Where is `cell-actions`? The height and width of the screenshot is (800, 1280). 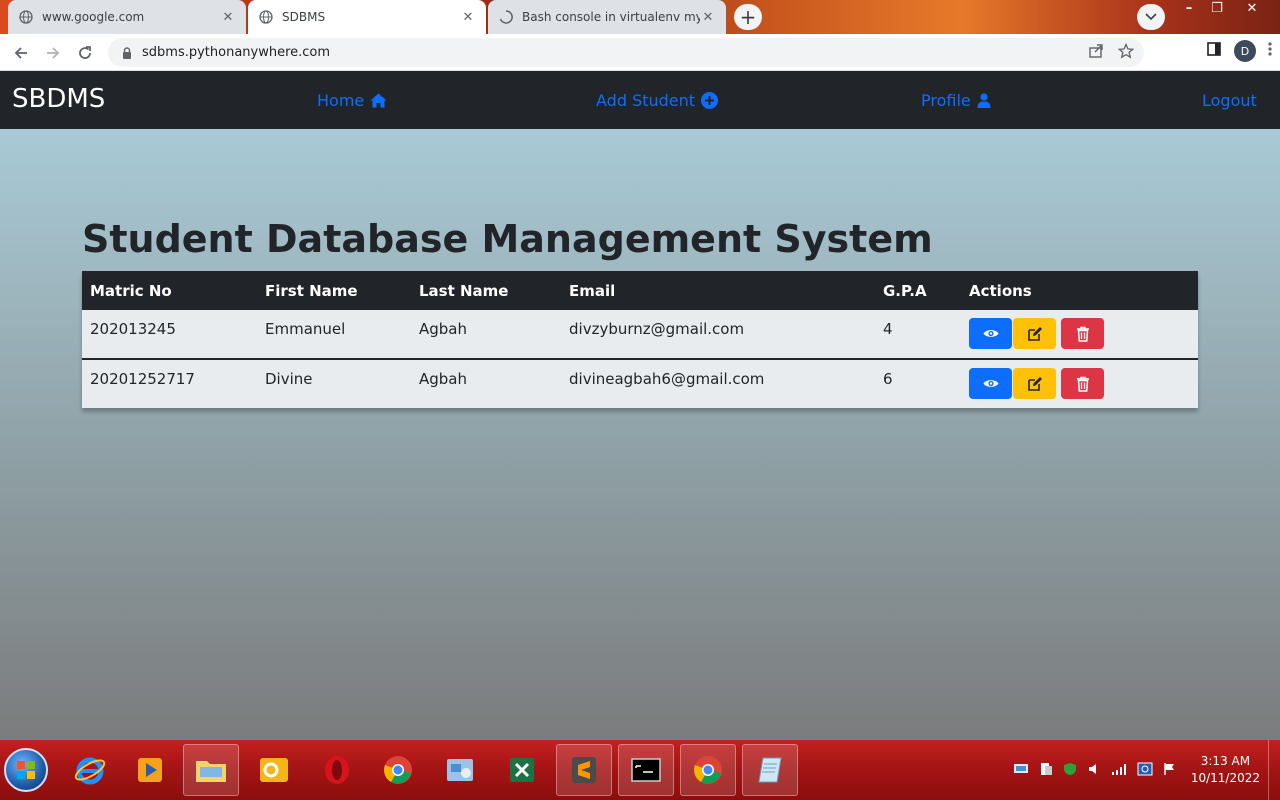 cell-actions is located at coordinates (1079, 383).